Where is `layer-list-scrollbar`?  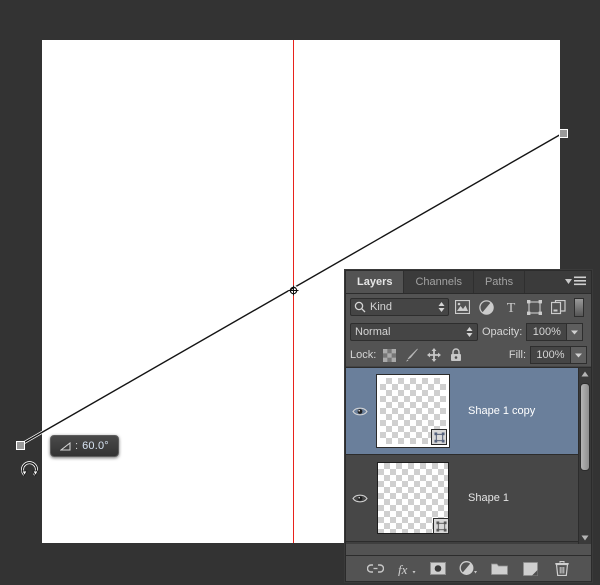
layer-list-scrollbar is located at coordinates (584, 456).